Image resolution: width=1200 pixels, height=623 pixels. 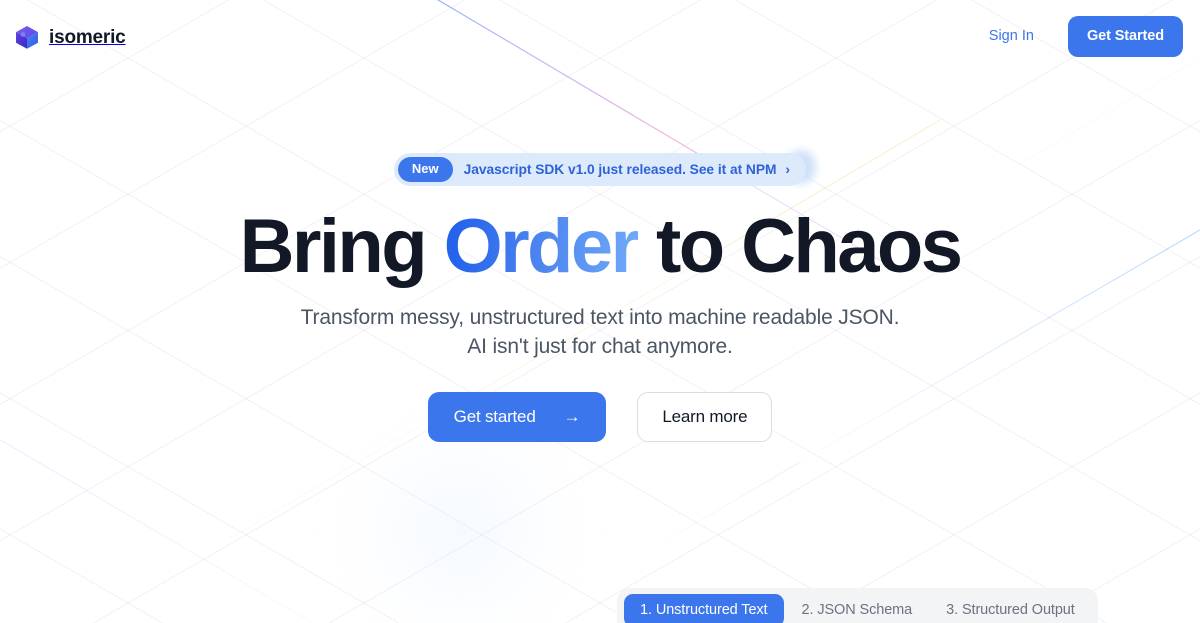 I want to click on brand-name: isomeric, so click(x=87, y=37).